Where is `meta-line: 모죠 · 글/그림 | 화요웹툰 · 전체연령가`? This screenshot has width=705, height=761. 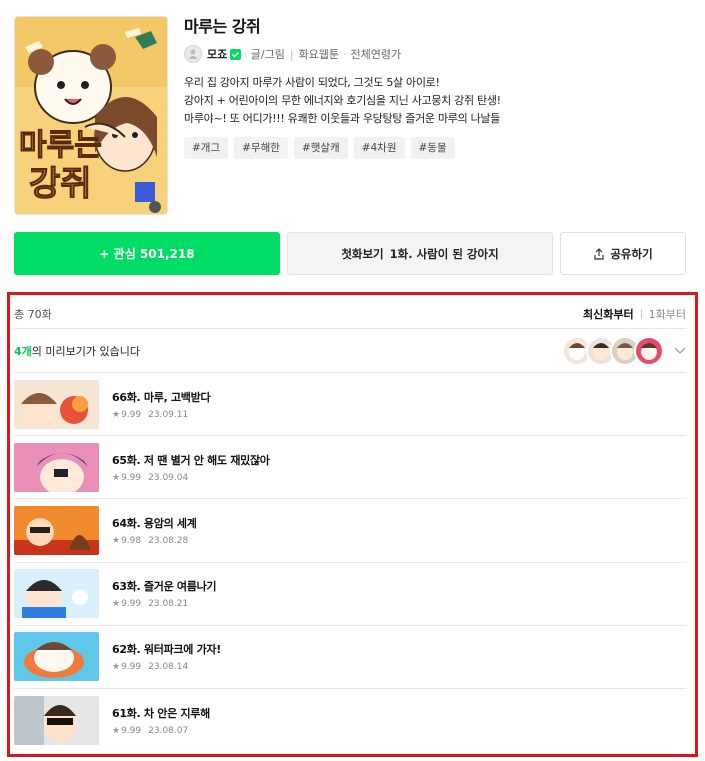
meta-line: 모죠 · 글/그림 | 화요웹툰 · 전체연령가 is located at coordinates (439, 54).